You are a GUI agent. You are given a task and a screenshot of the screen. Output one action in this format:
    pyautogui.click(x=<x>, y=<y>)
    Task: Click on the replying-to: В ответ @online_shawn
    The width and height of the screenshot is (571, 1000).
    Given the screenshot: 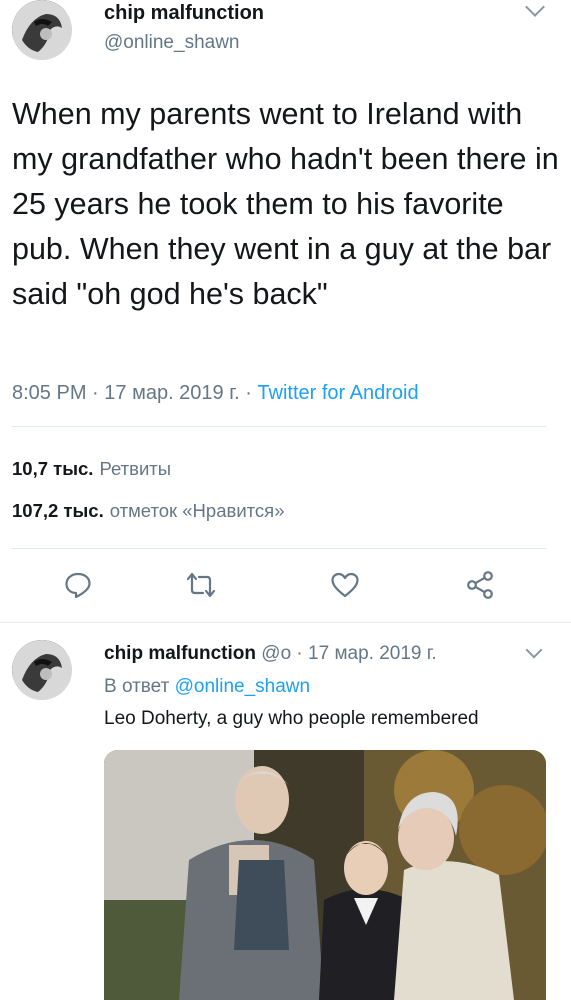 What is the action you would take?
    pyautogui.click(x=207, y=687)
    